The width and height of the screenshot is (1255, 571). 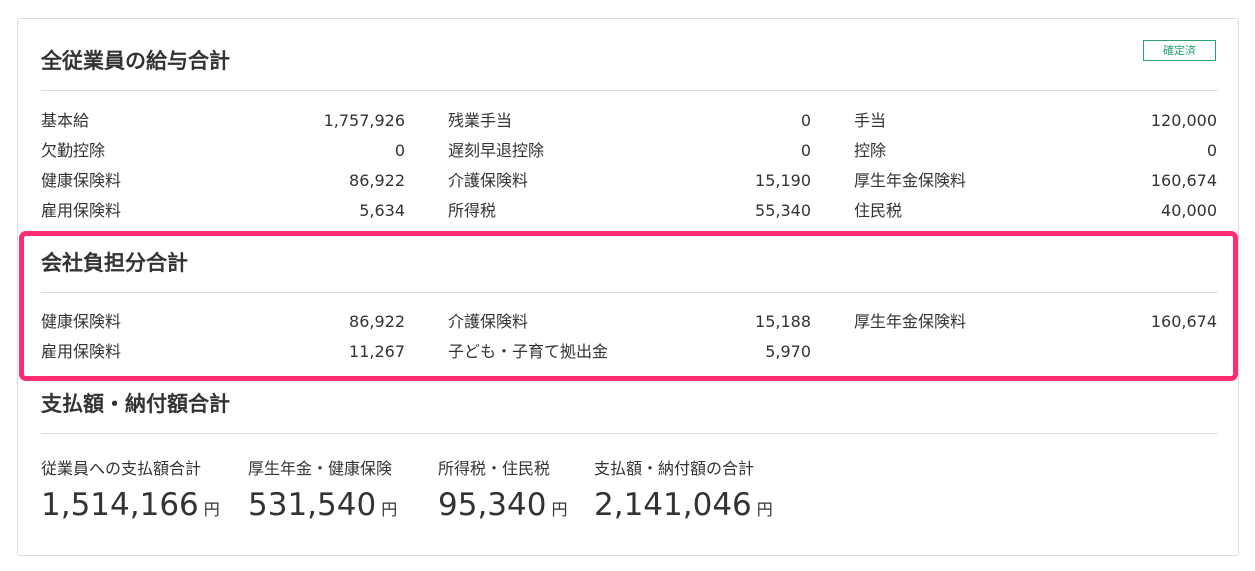 I want to click on summary-value: 531,540 円, so click(x=322, y=507).